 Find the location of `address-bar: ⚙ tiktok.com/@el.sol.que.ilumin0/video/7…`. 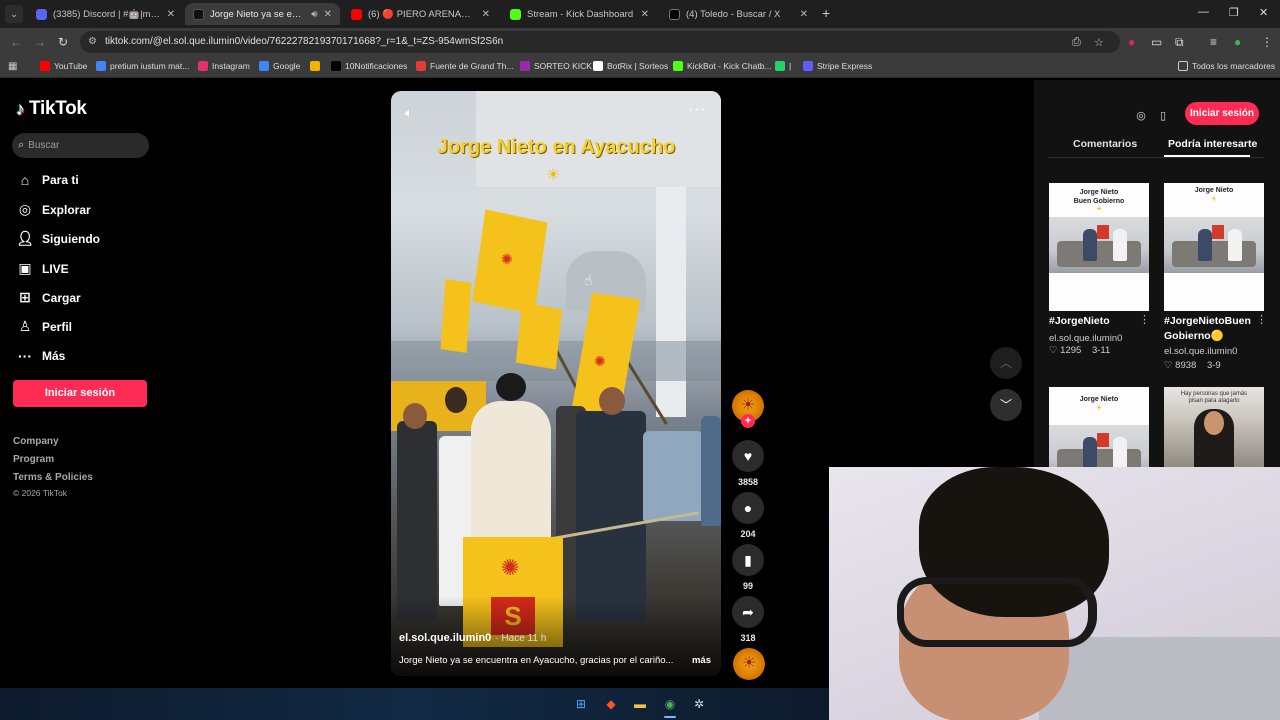

address-bar: ⚙ tiktok.com/@el.sol.que.ilumin0/video/7… is located at coordinates (600, 42).